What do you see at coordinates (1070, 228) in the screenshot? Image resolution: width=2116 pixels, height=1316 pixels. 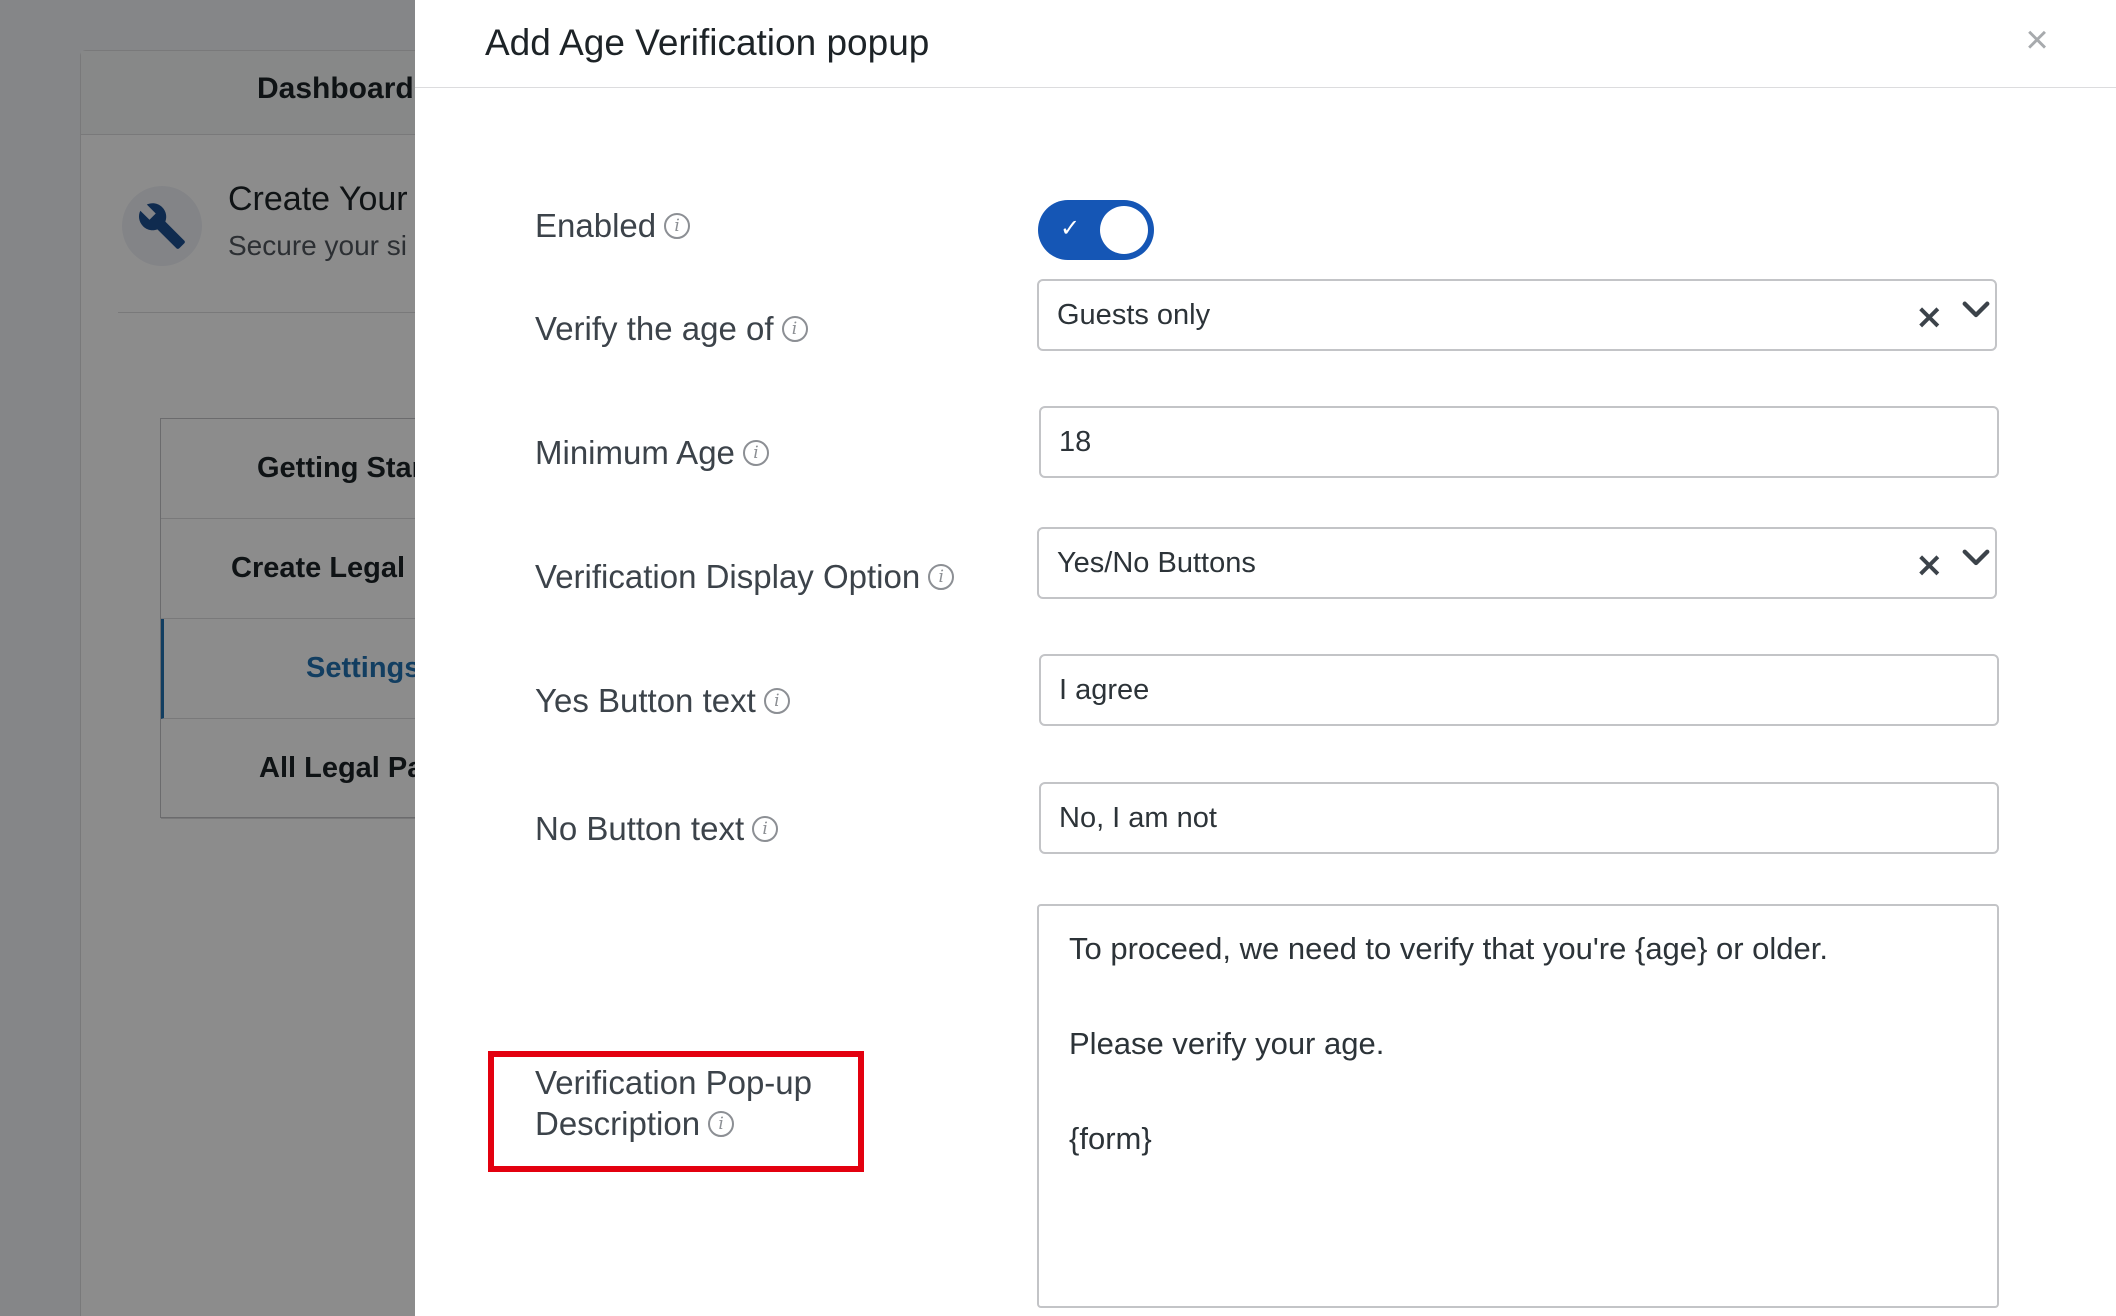 I see `check-icon: ✓` at bounding box center [1070, 228].